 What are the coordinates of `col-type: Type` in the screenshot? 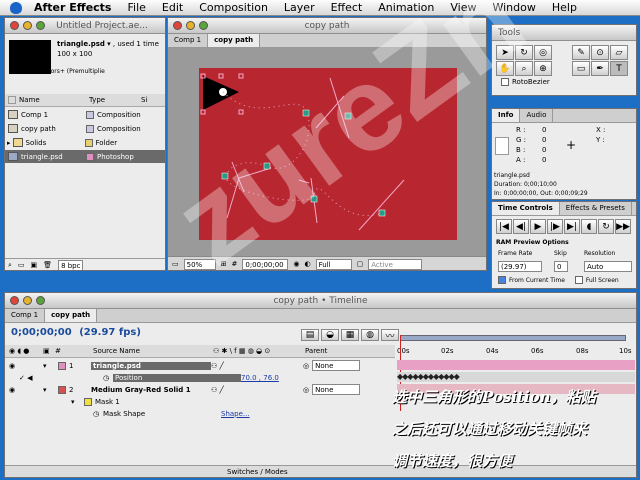 It's located at (115, 100).